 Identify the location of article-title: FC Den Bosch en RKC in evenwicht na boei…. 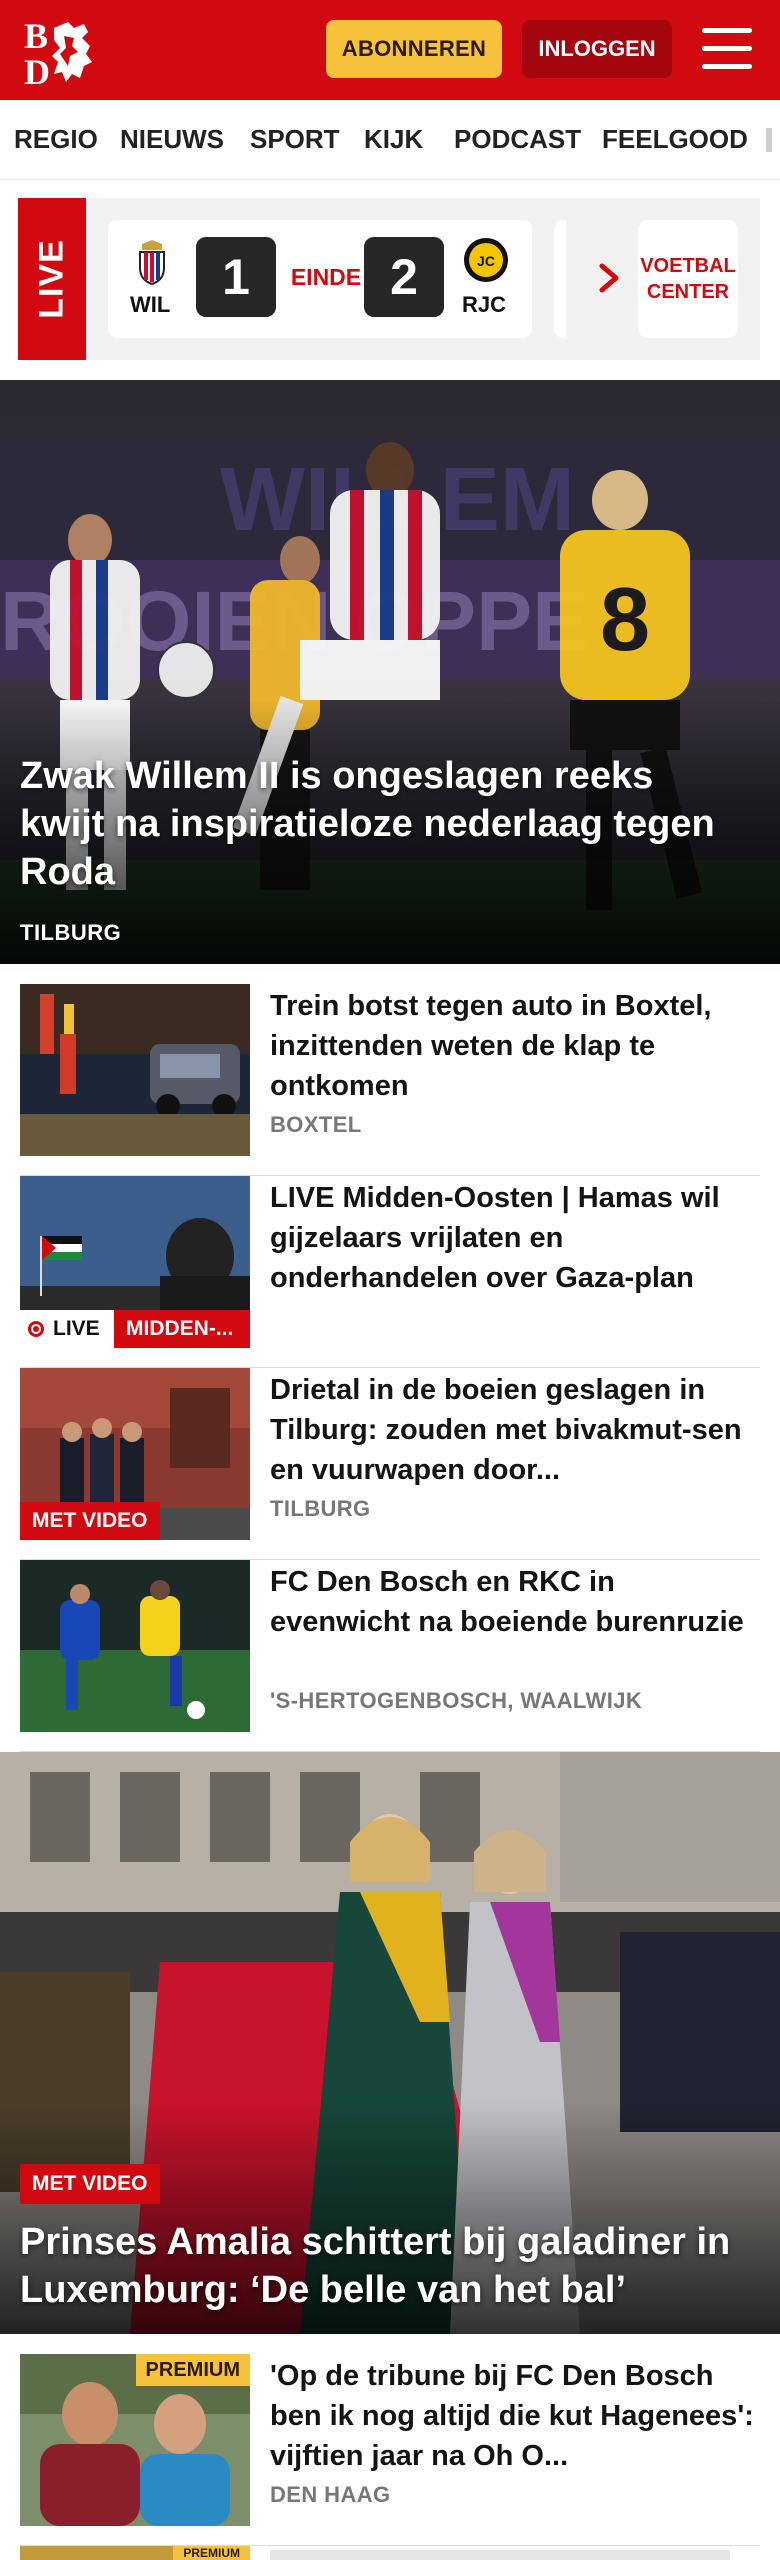
(515, 1602).